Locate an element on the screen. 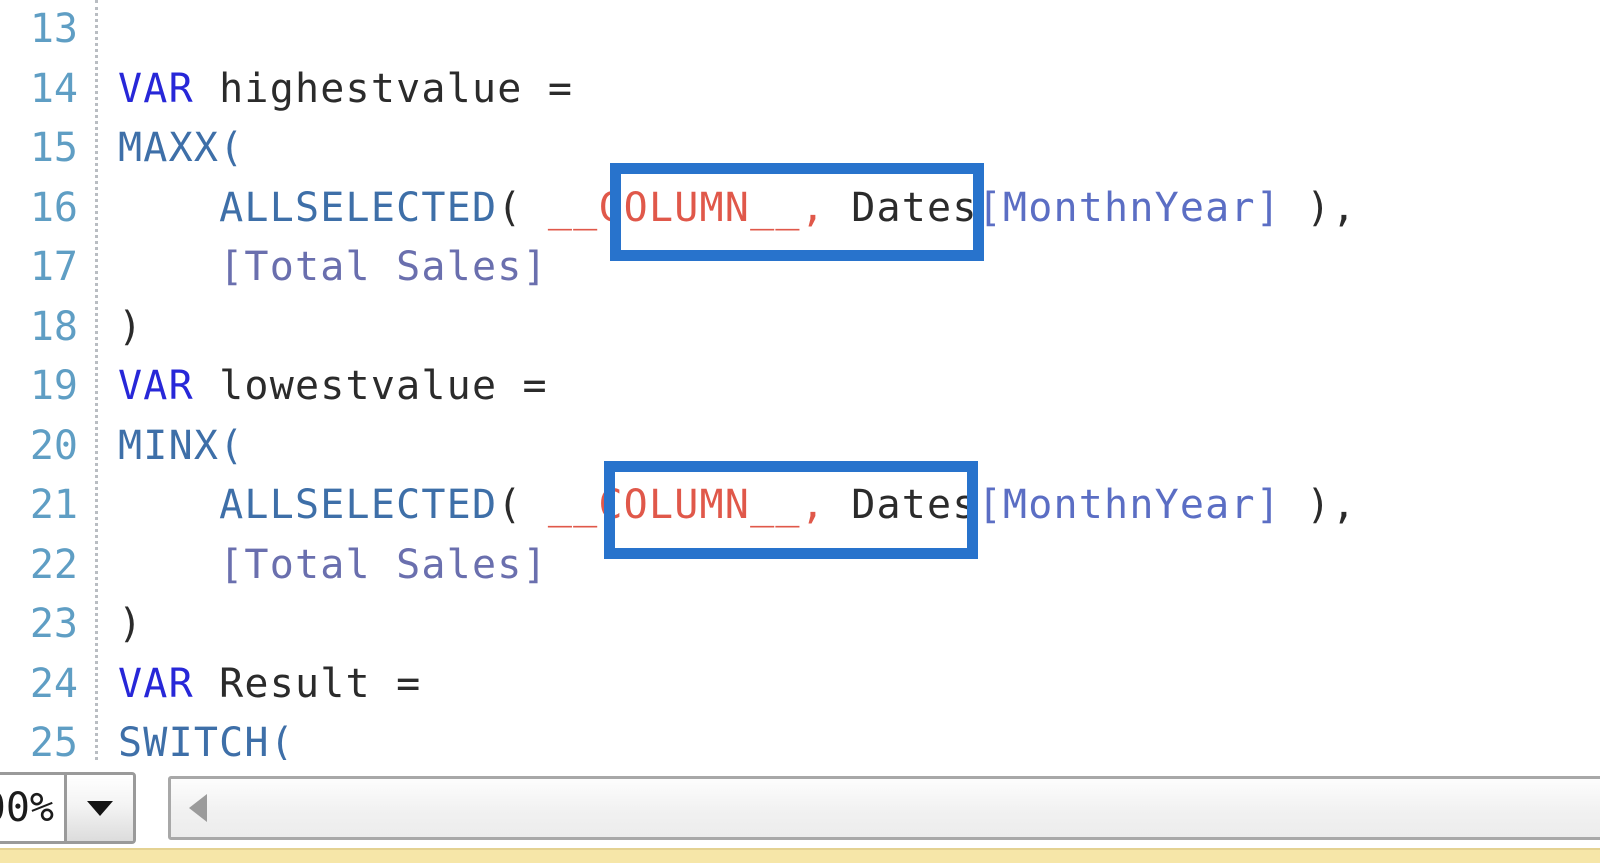  line-content: VAR highestvalue = is located at coordinates (345, 90).